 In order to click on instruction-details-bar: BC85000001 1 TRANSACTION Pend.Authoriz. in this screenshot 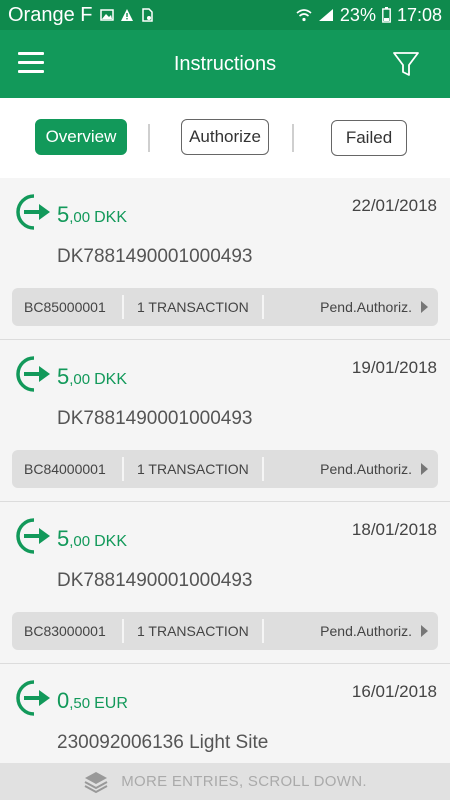, I will do `click(225, 307)`.